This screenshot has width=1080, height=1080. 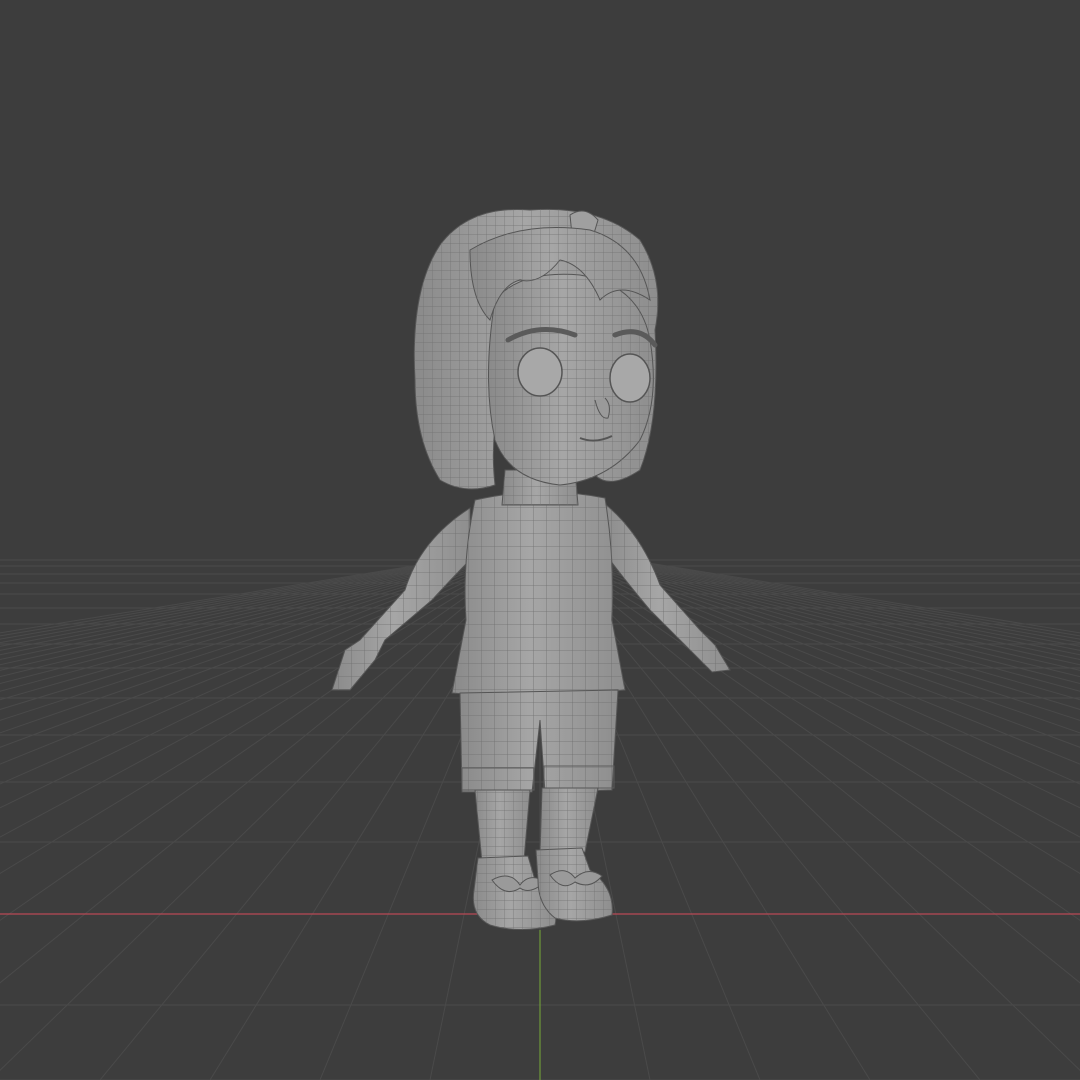 What do you see at coordinates (569, 821) in the screenshot?
I see `right-leg` at bounding box center [569, 821].